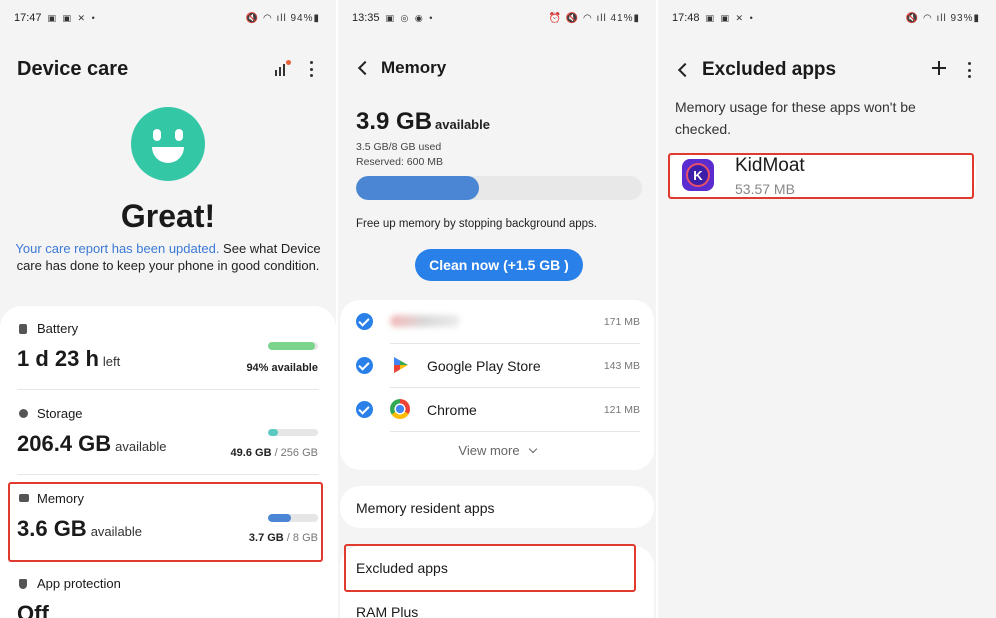 The width and height of the screenshot is (996, 618). I want to click on status-right: 🔇 ◠ ıll 93%▮, so click(942, 18).